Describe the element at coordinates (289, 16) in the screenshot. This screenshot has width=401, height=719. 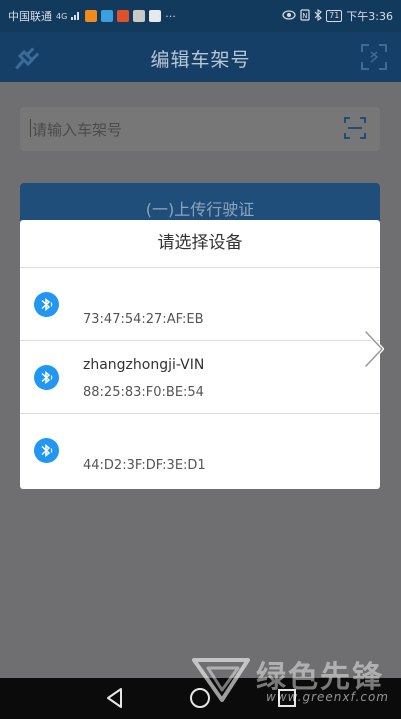
I see `eye-icon` at that location.